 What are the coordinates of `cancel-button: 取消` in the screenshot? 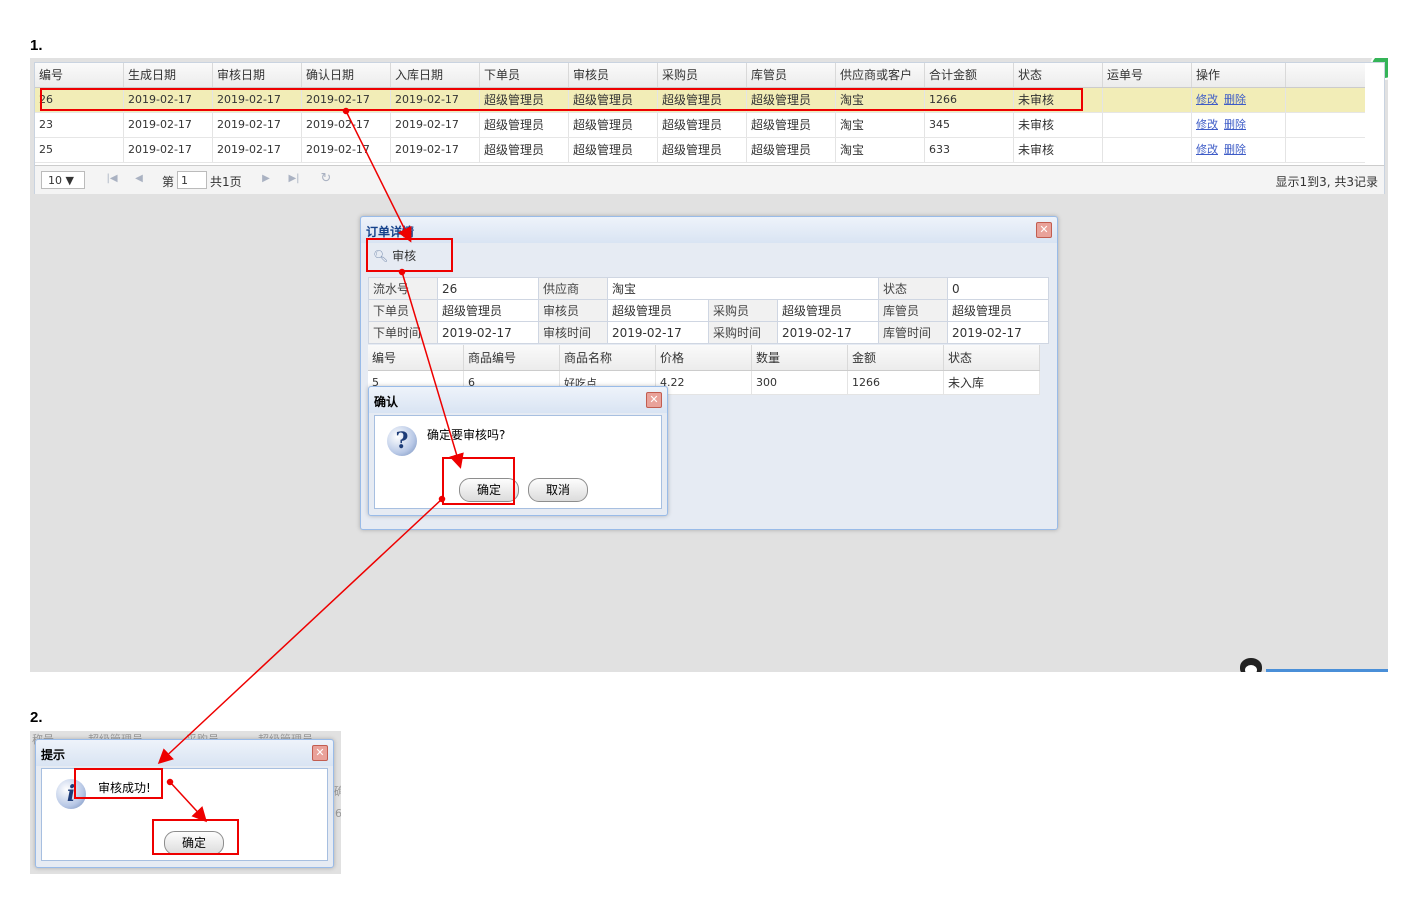 It's located at (558, 490).